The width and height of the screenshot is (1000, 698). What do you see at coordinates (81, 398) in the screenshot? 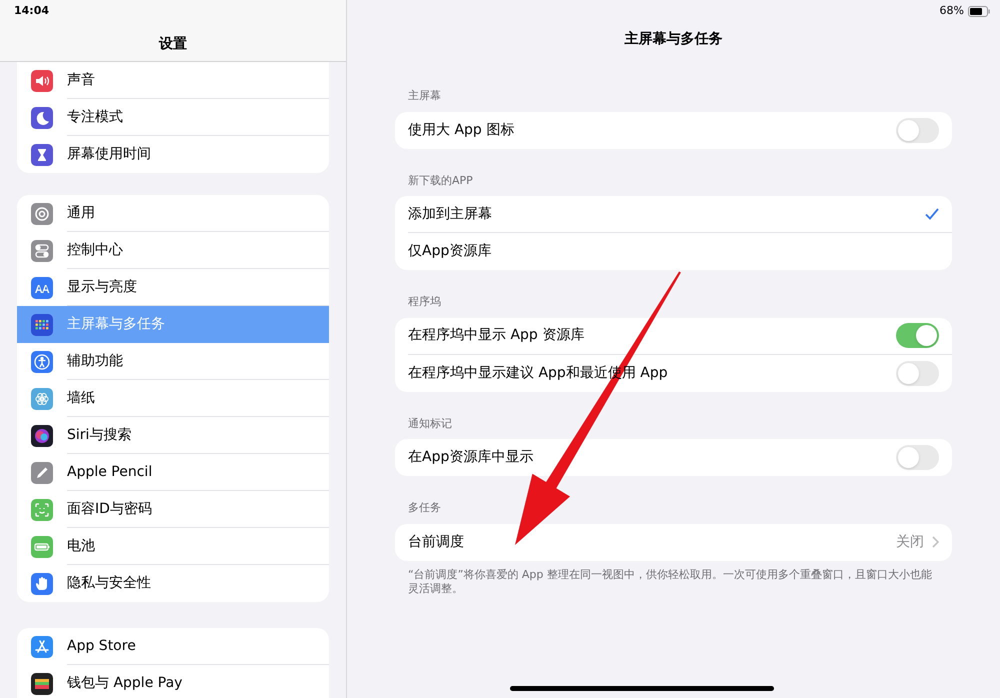
I see `sidebar-item-label: 墙纸` at bounding box center [81, 398].